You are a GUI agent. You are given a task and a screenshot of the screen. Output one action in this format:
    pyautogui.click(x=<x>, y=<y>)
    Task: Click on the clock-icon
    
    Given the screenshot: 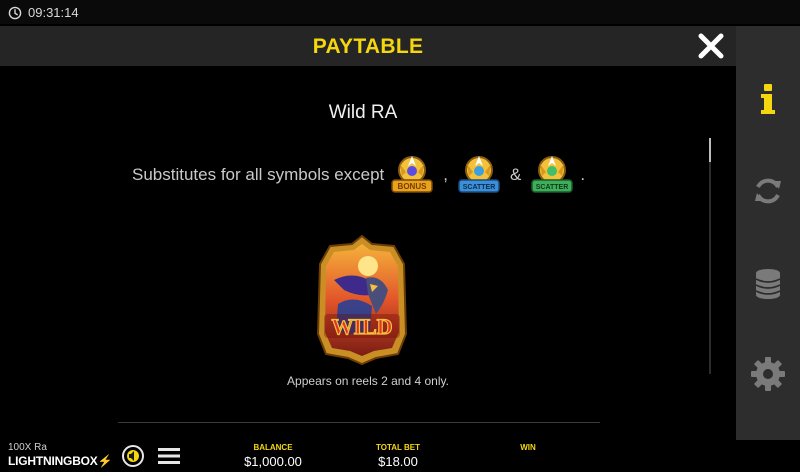 What is the action you would take?
    pyautogui.click(x=15, y=12)
    